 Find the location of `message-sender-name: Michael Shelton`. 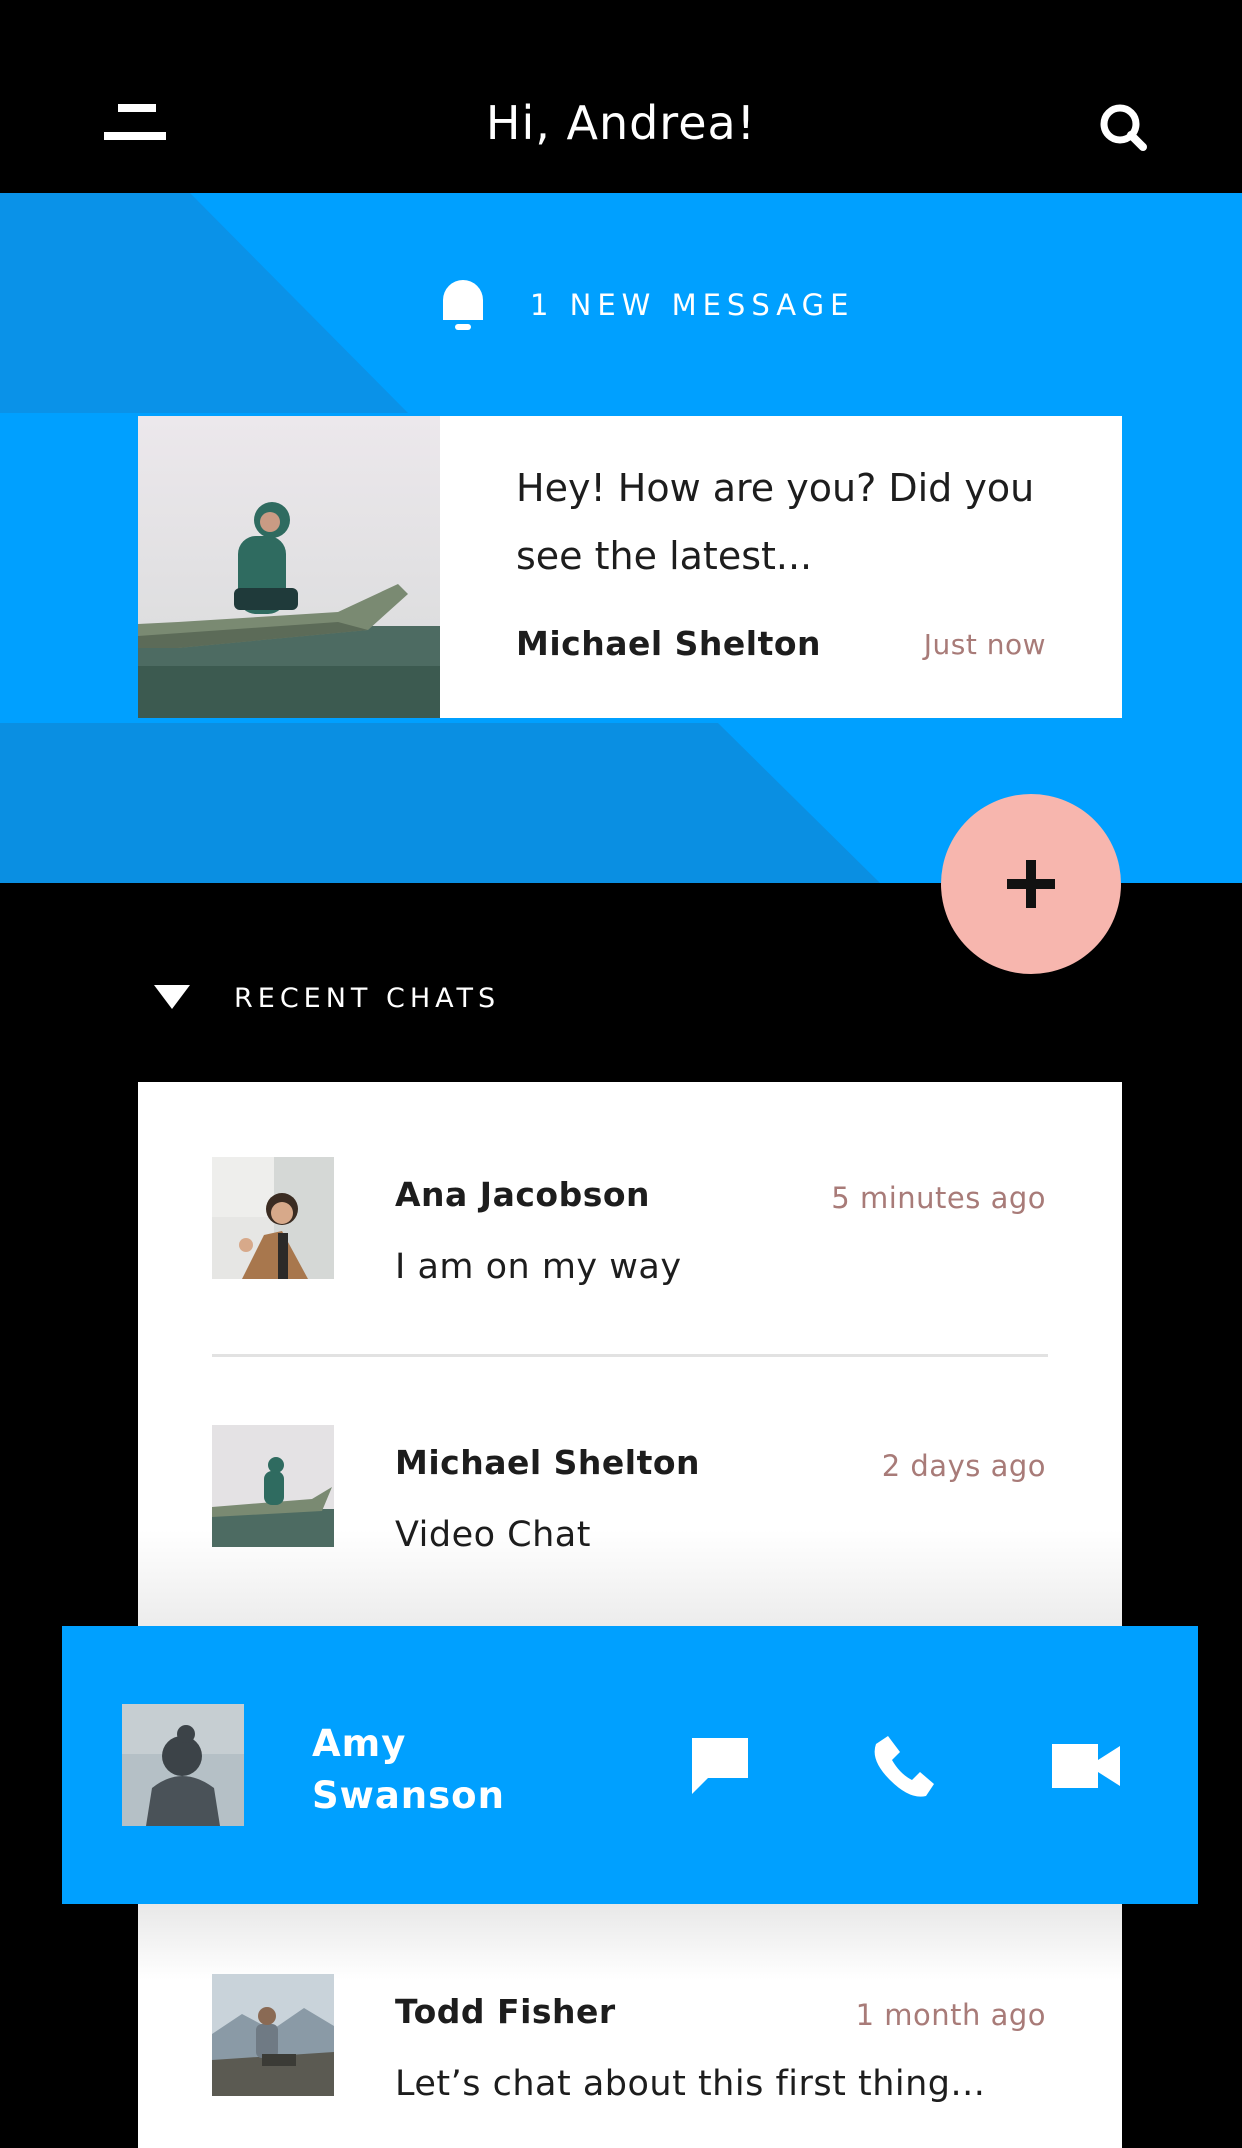

message-sender-name: Michael Shelton is located at coordinates (669, 643).